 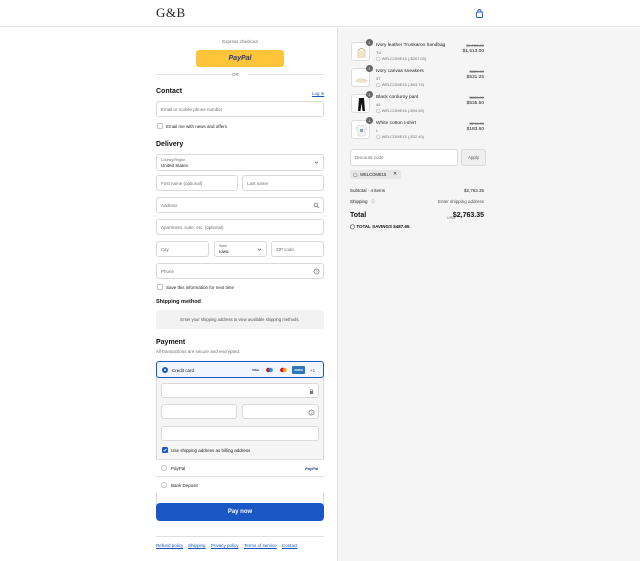 I want to click on total-value: $2,763.35, so click(x=468, y=215).